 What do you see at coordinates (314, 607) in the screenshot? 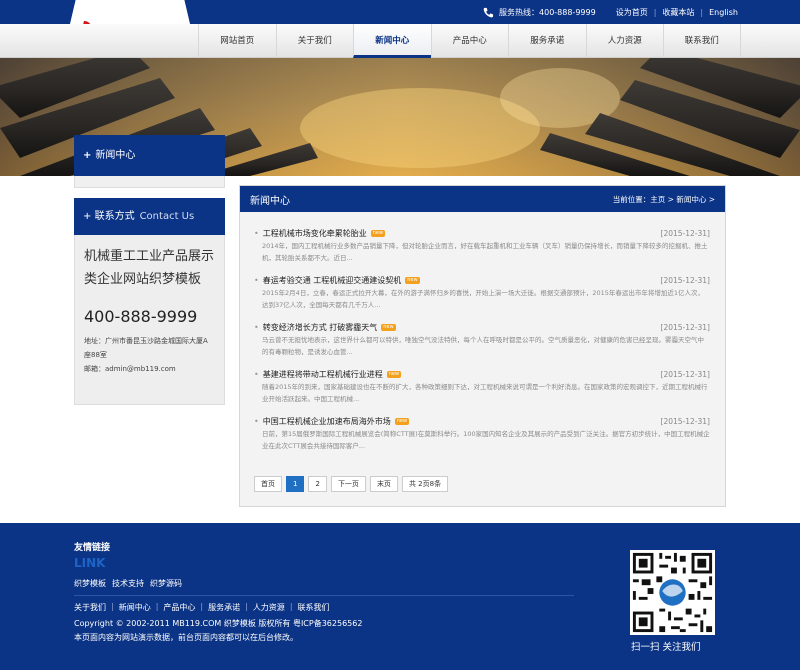
I see `footer-nav-contact: 联系我们` at bounding box center [314, 607].